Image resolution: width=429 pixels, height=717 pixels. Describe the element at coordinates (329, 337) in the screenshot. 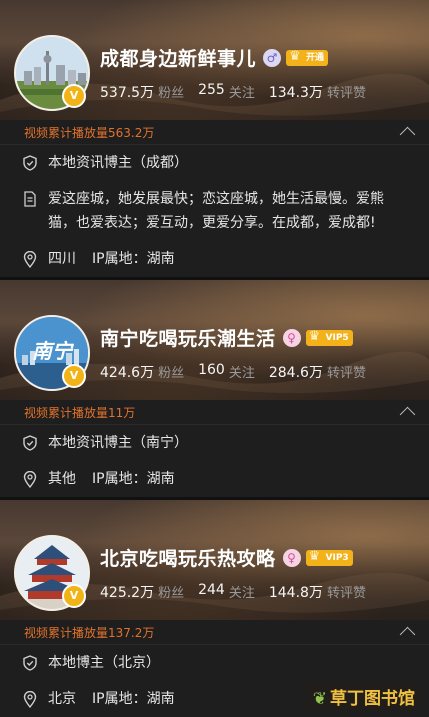

I see `vip-badge: VIP5` at that location.